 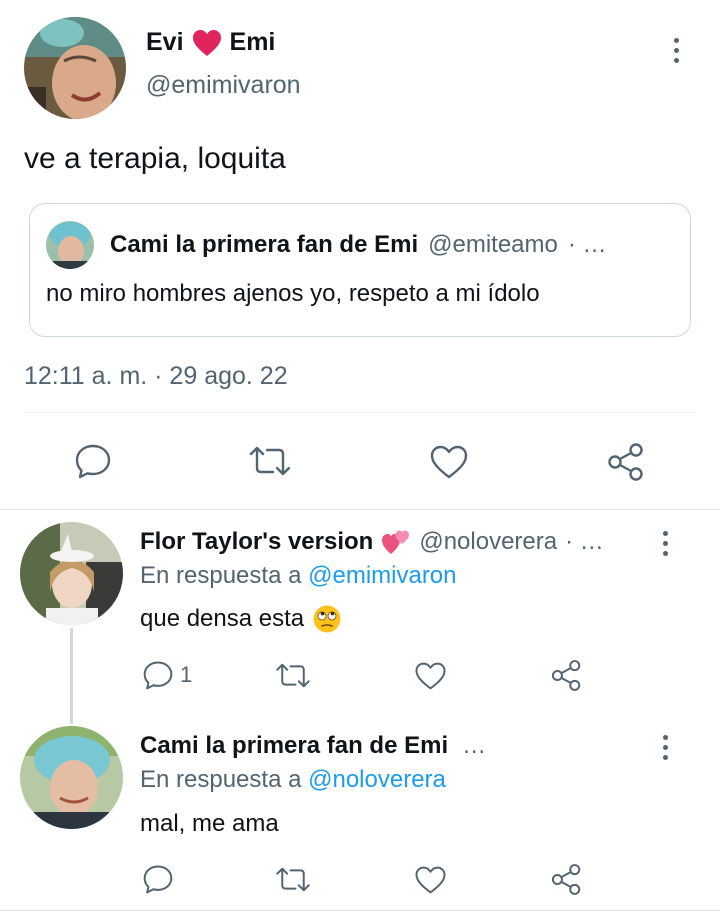 I want to click on reply1-retweet-icon, so click(x=293, y=675).